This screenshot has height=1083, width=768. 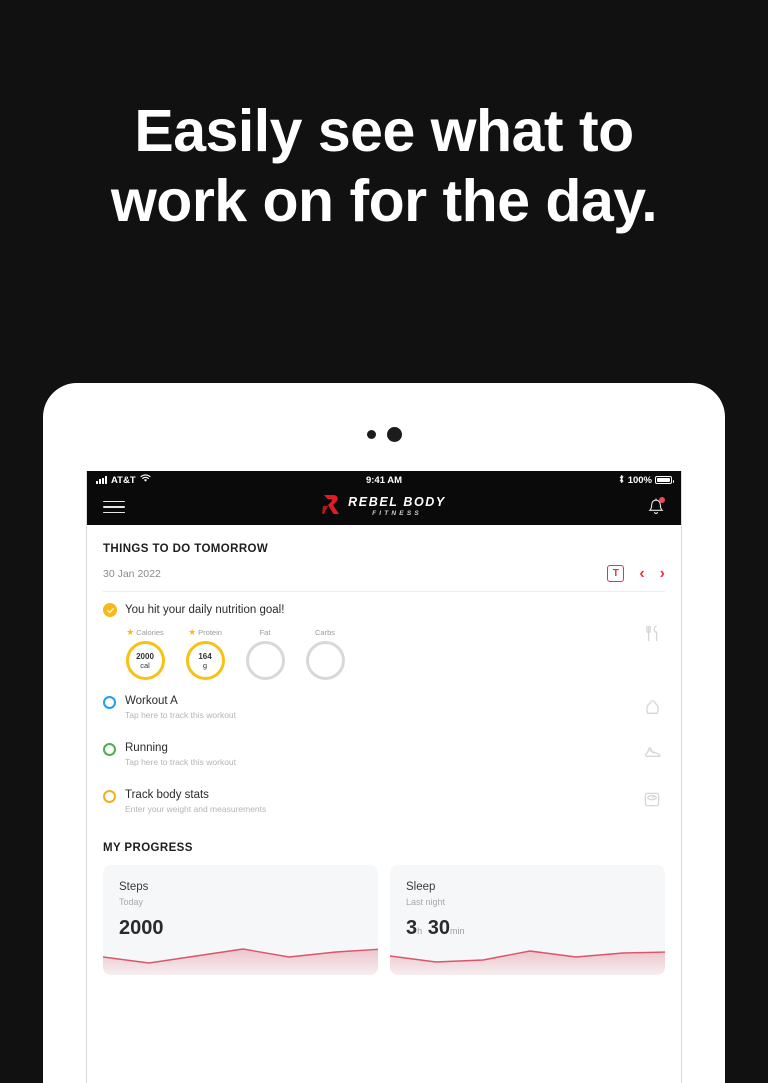 What do you see at coordinates (148, 848) in the screenshot?
I see `section-title-progress: MY PROGRESS` at bounding box center [148, 848].